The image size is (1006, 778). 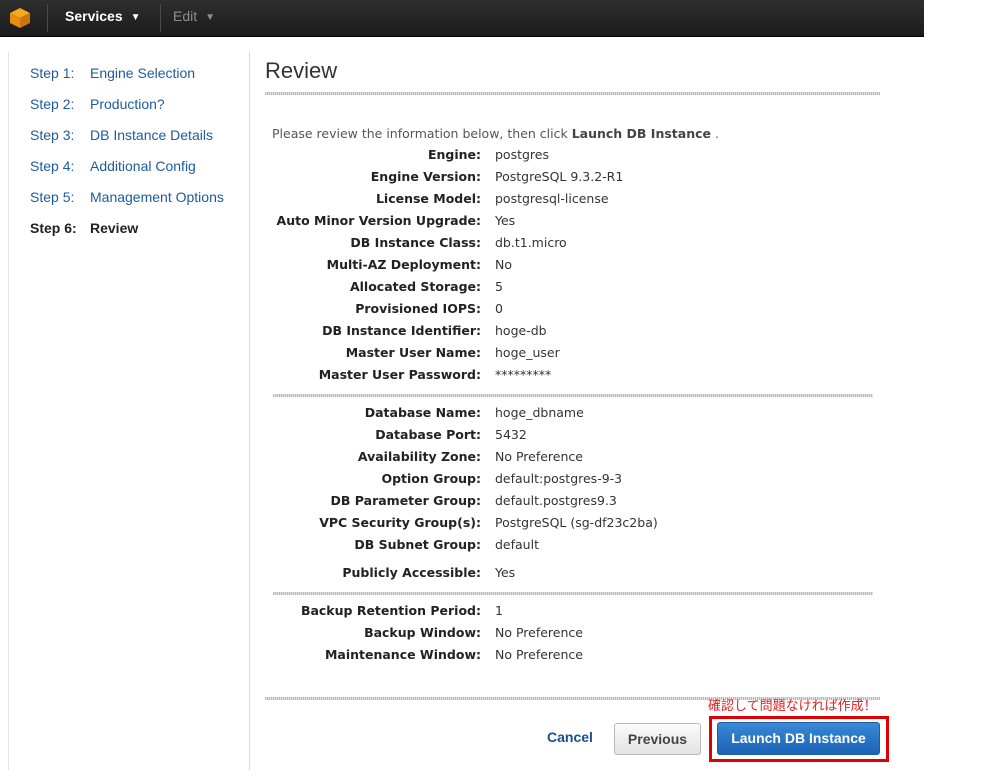 I want to click on detail-value: No, so click(x=503, y=264).